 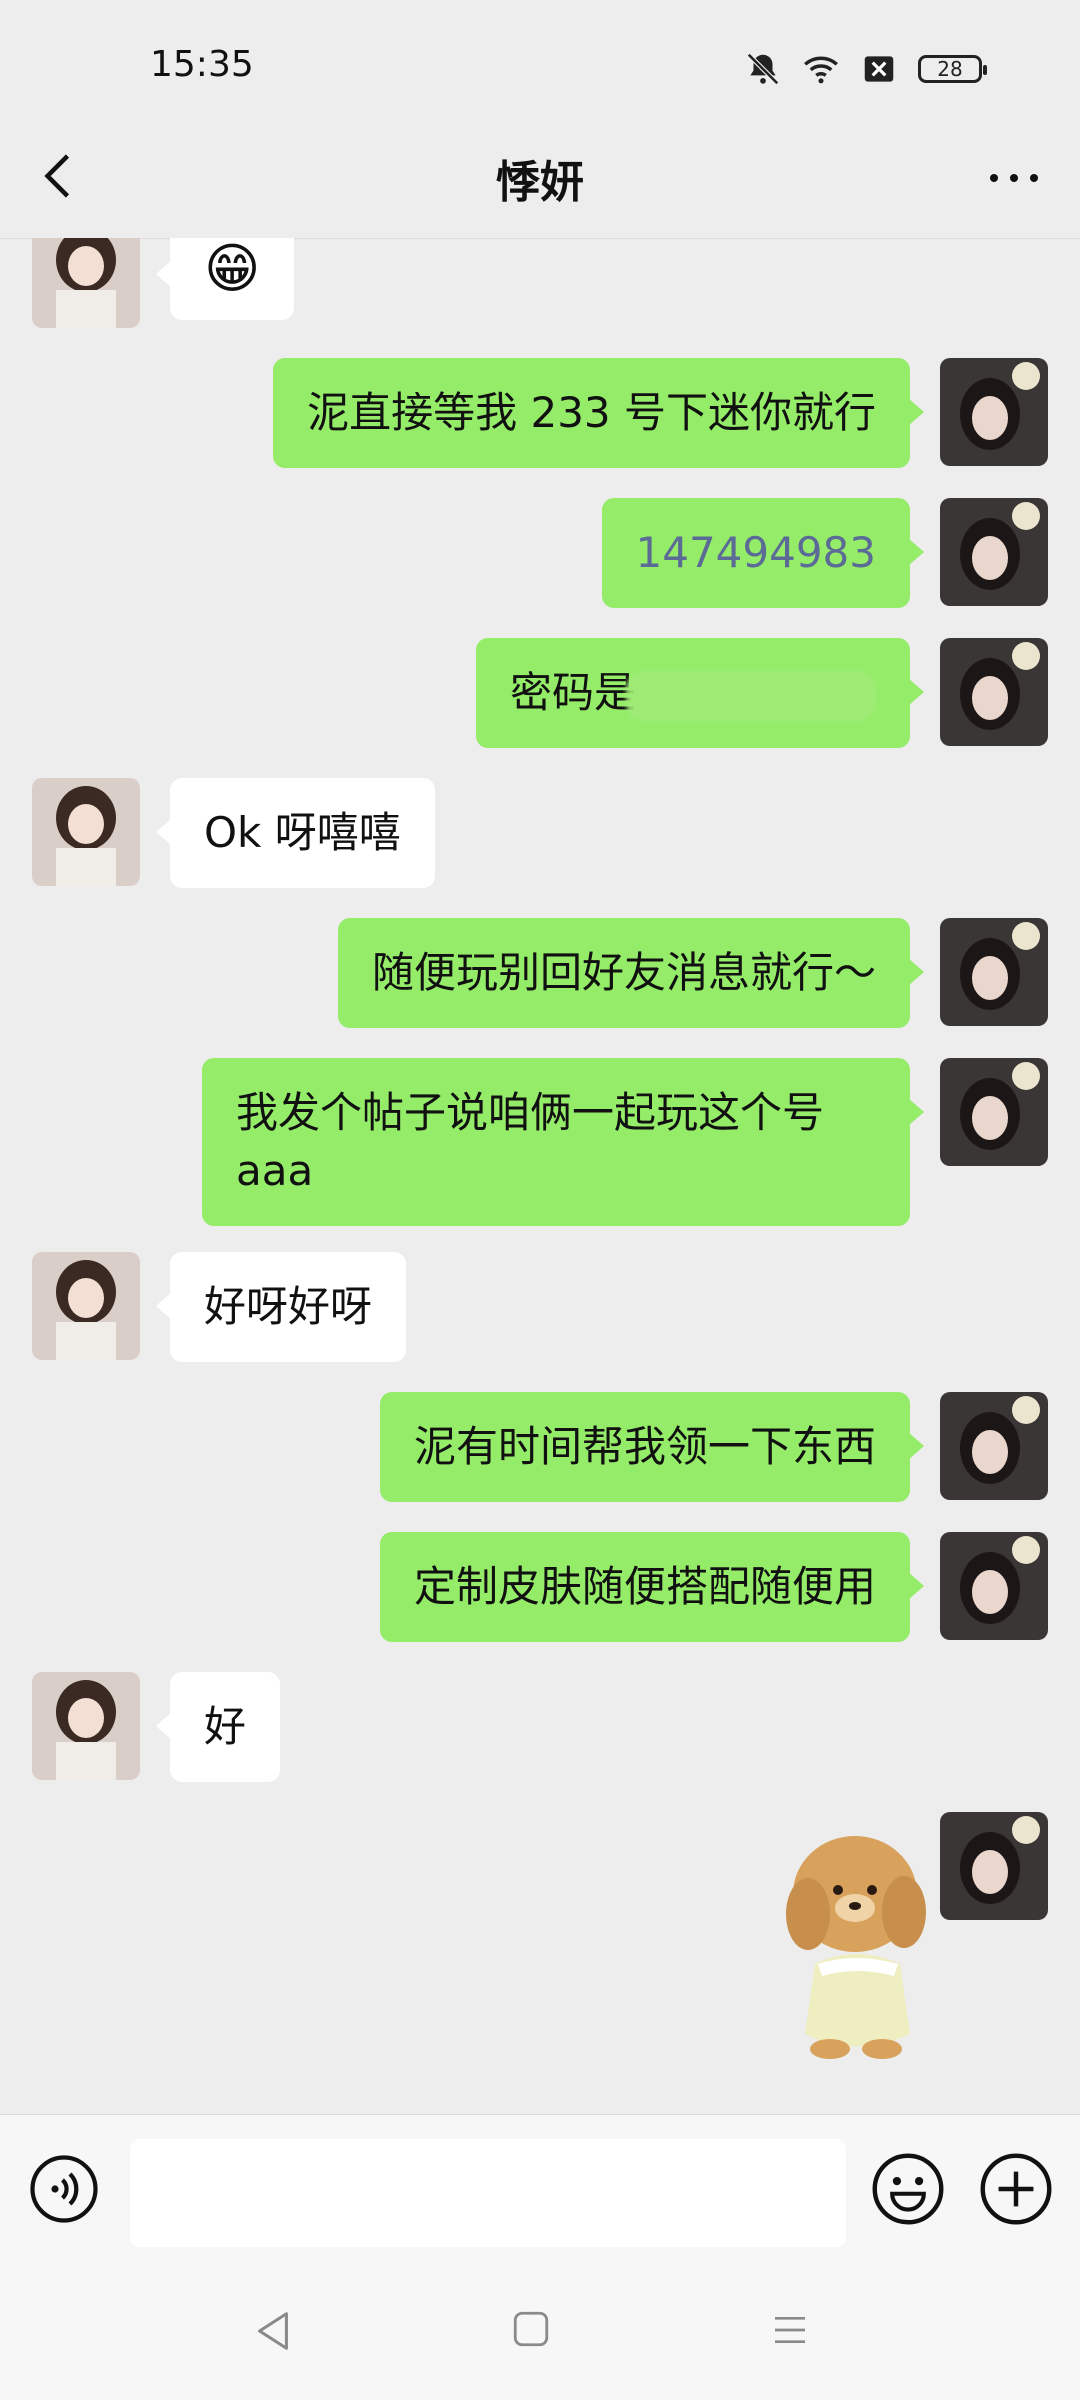 What do you see at coordinates (540, 60) in the screenshot?
I see `status-bar: 15:35 28` at bounding box center [540, 60].